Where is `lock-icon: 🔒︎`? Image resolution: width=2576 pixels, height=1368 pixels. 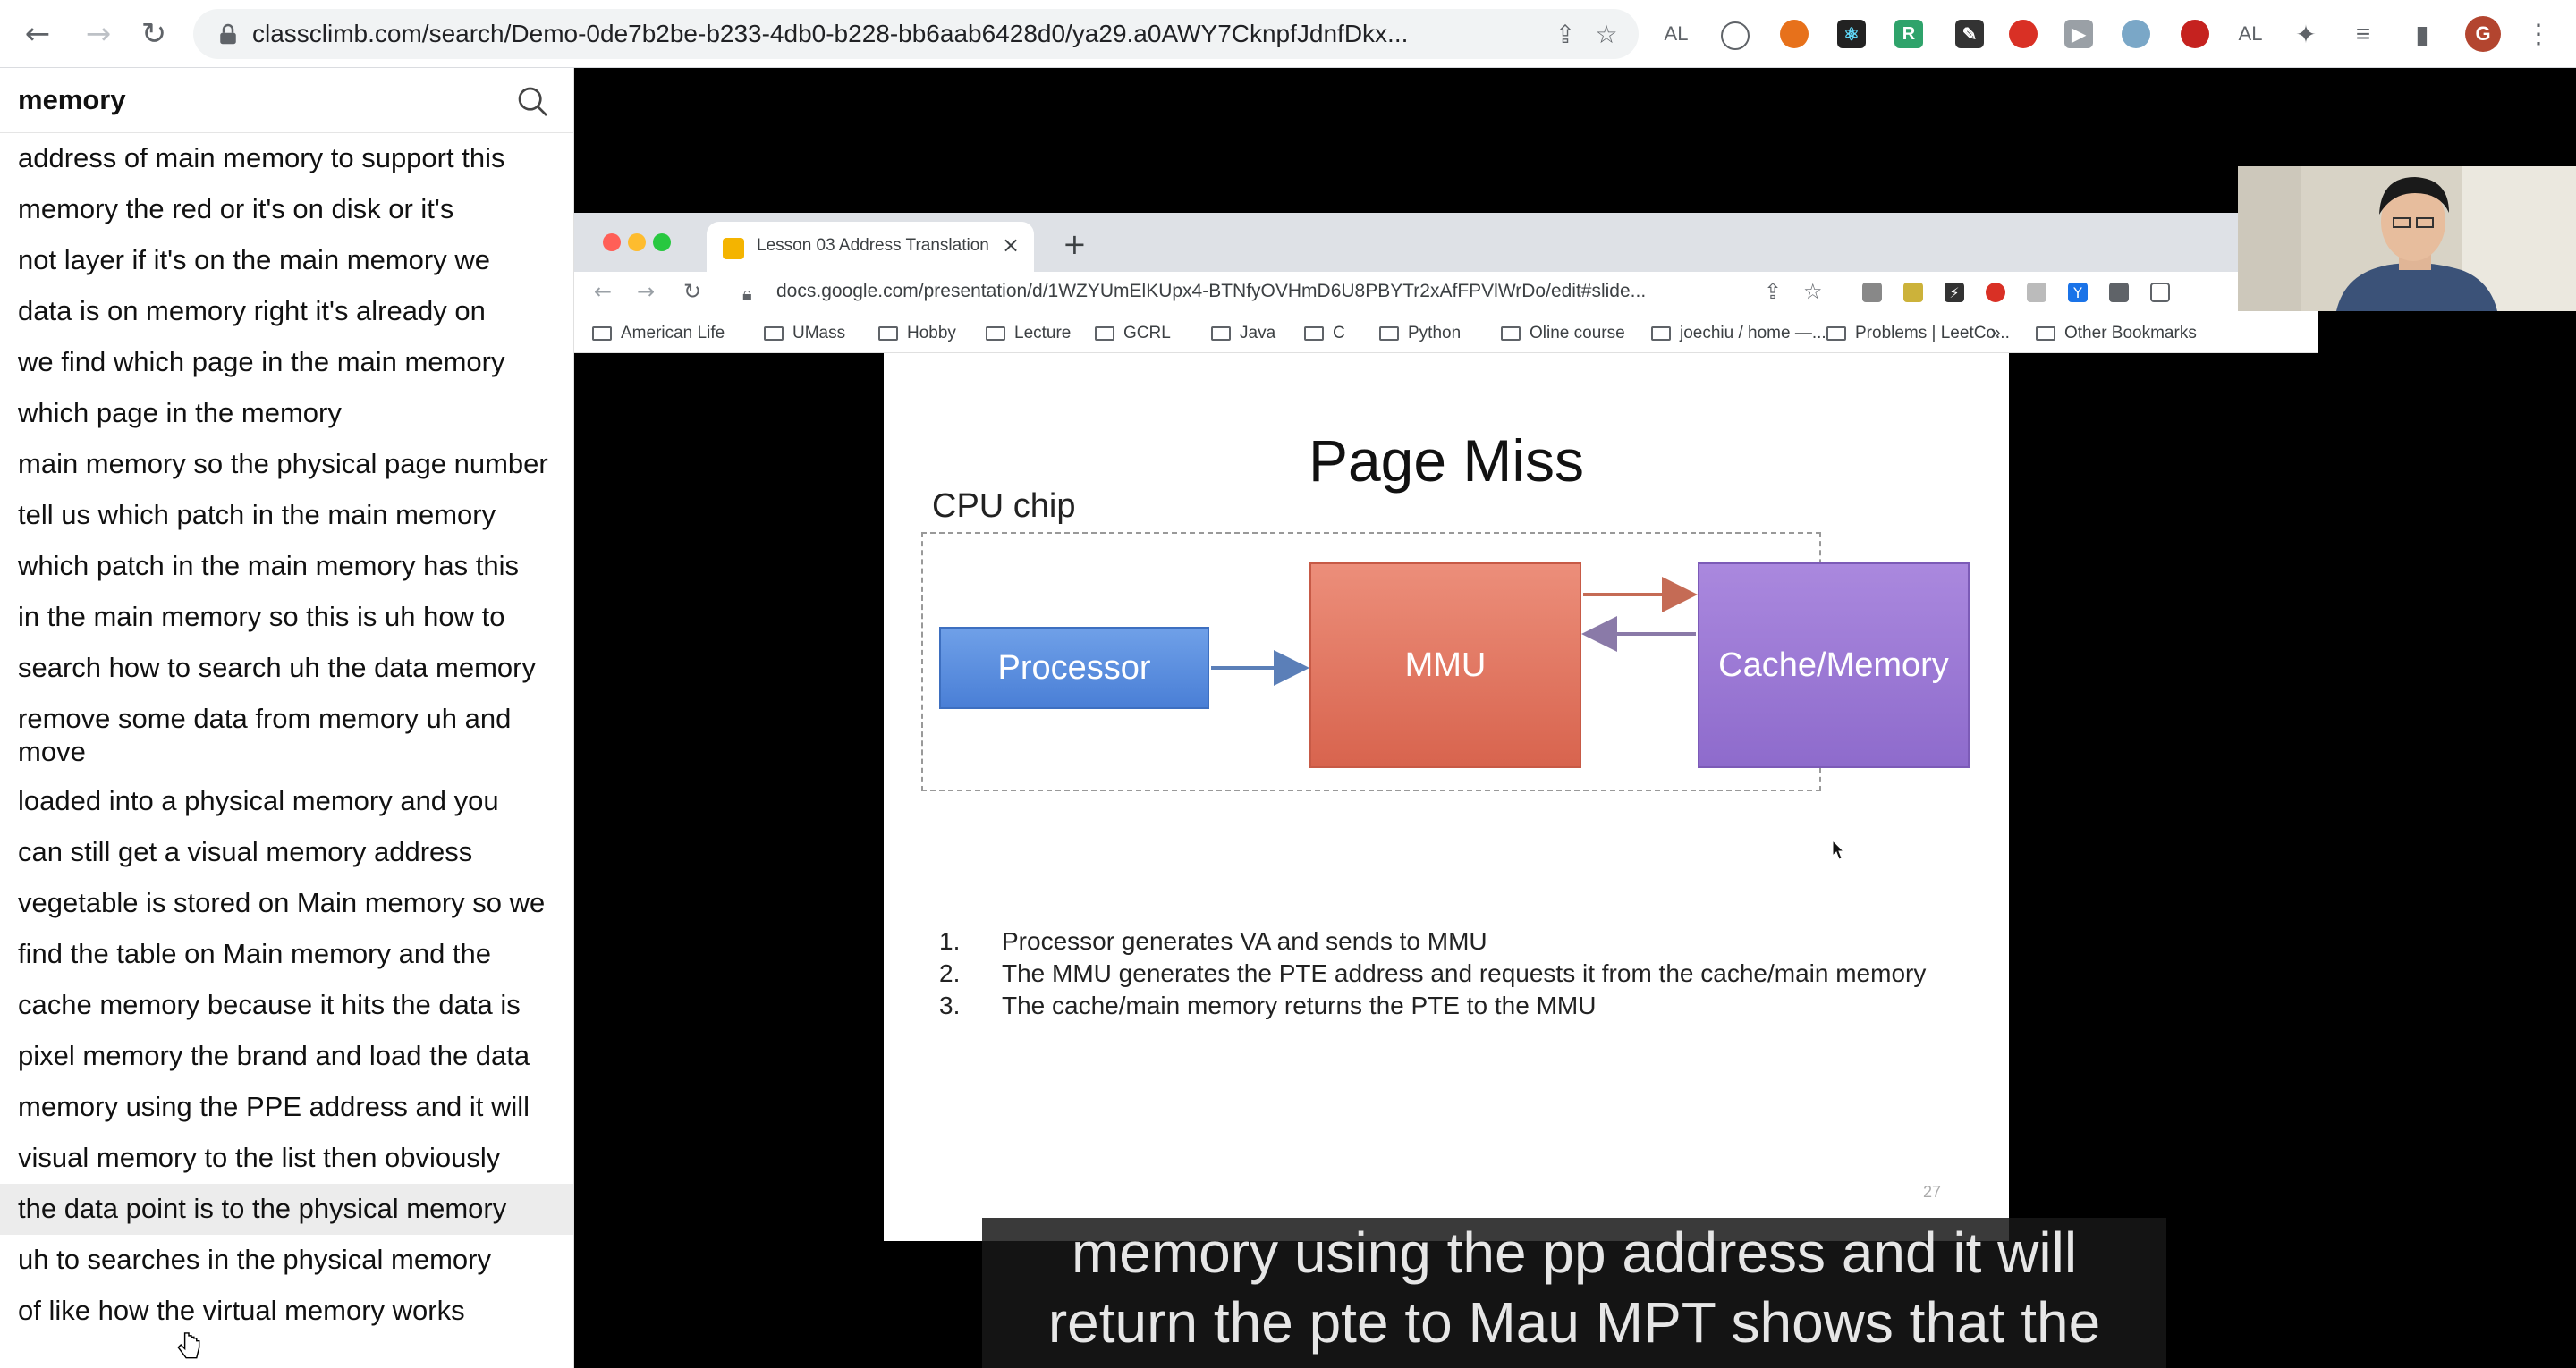 lock-icon: 🔒︎ is located at coordinates (747, 294).